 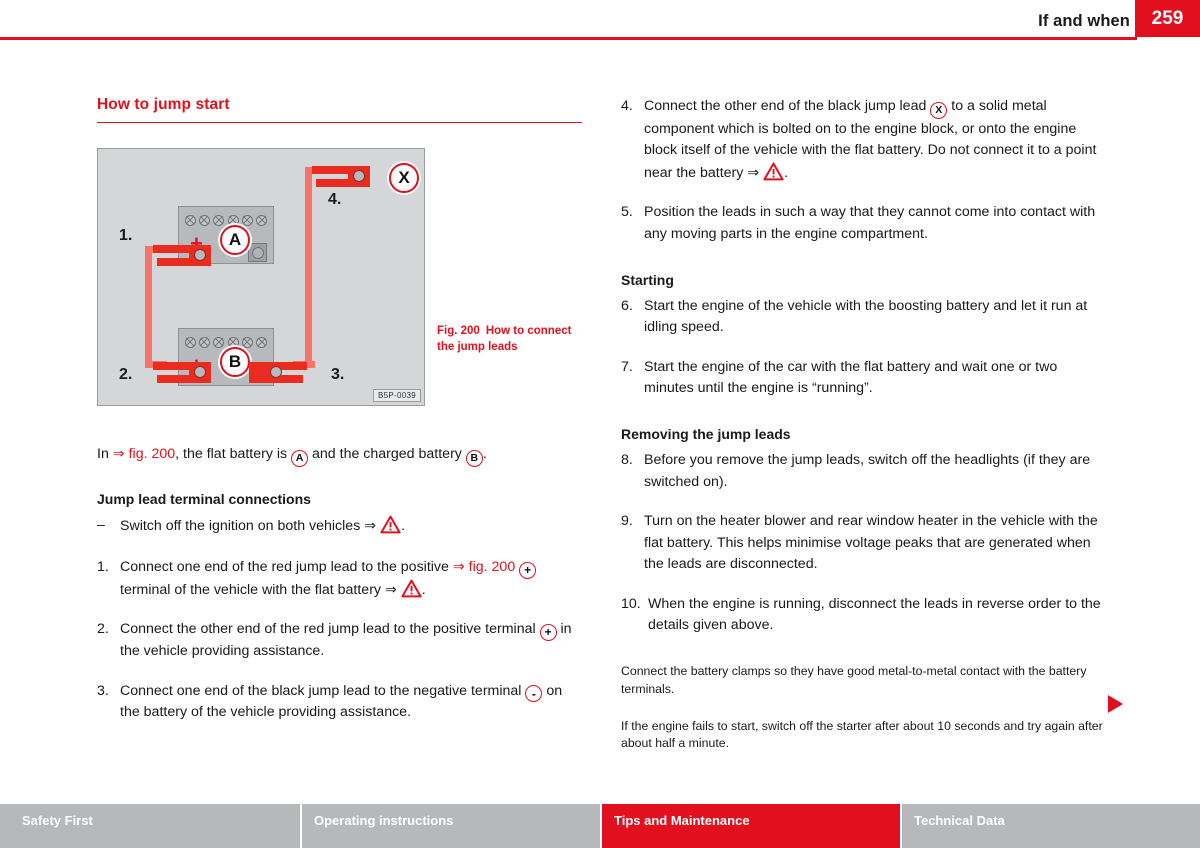 I want to click on step-marker-1: 1., so click(x=103, y=567).